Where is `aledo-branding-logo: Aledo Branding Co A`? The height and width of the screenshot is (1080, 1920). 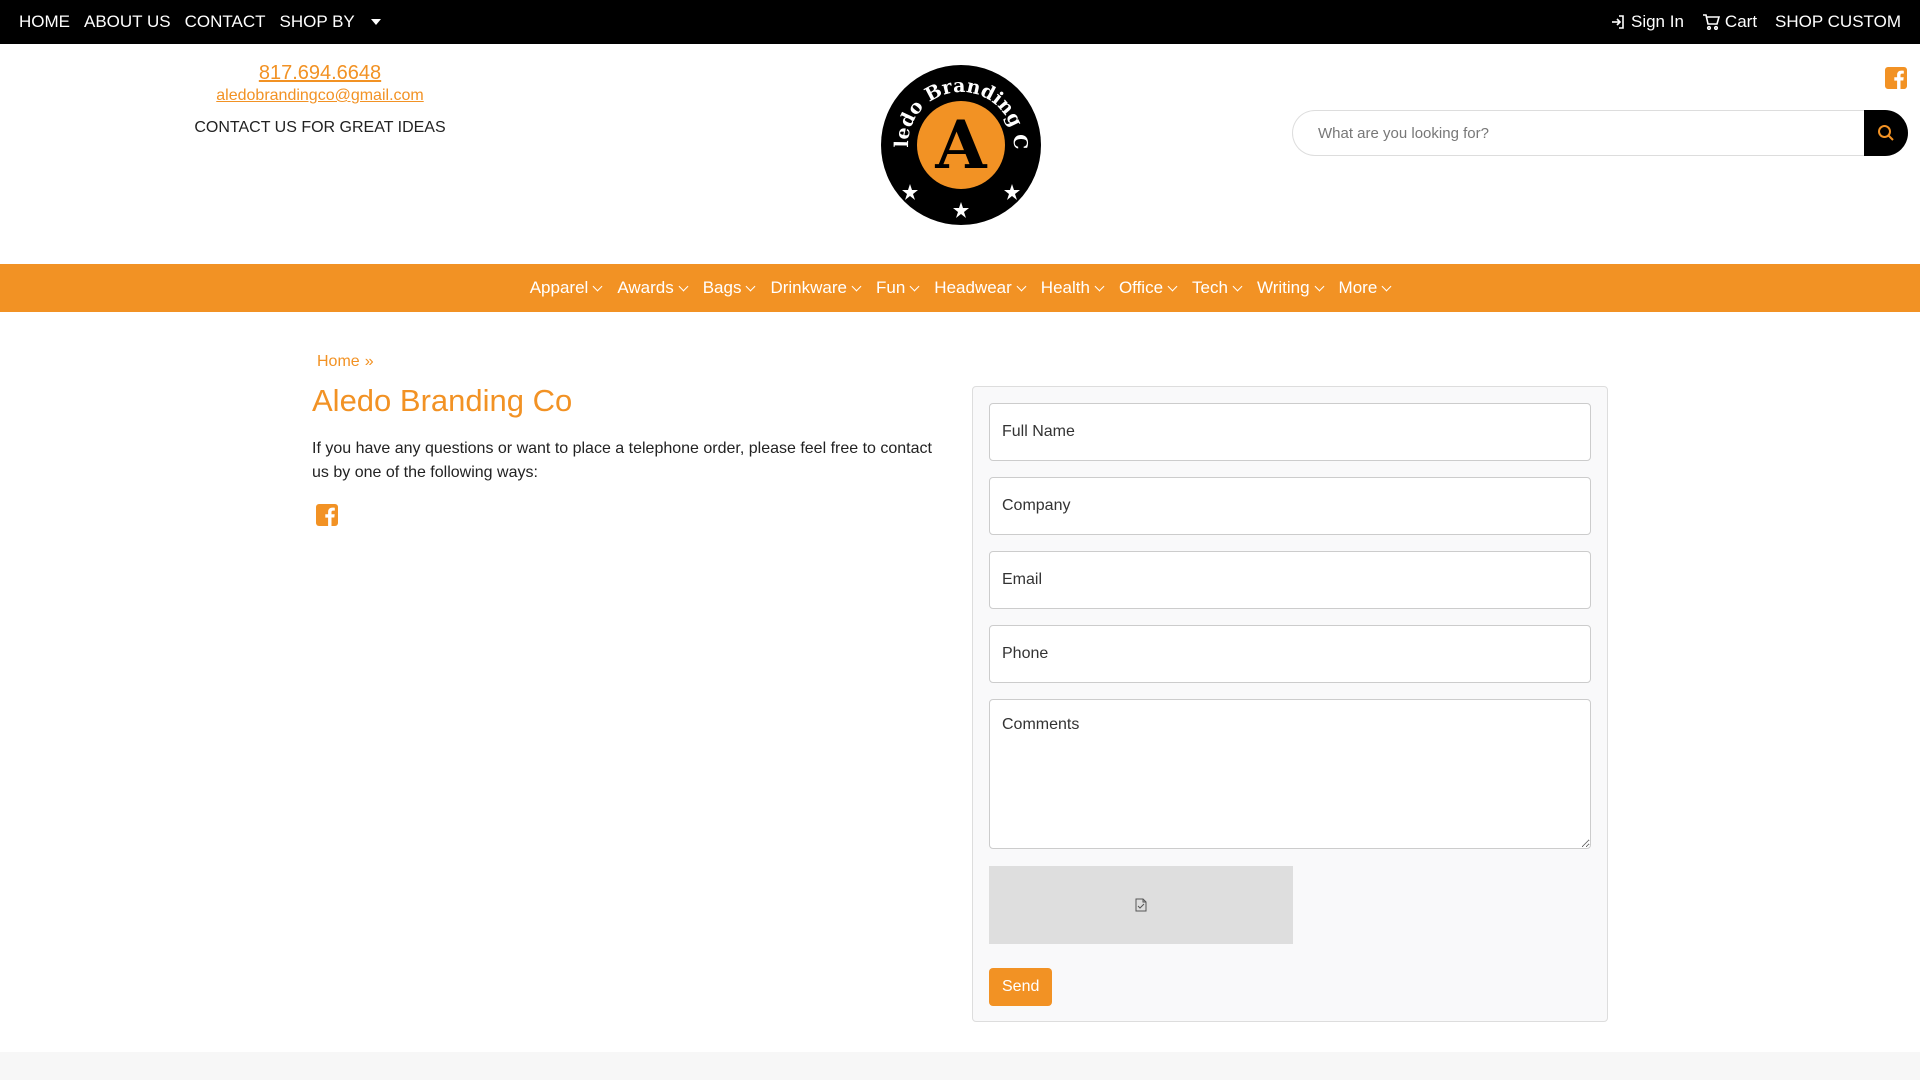 aledo-branding-logo: Aledo Branding Co A is located at coordinates (961, 145).